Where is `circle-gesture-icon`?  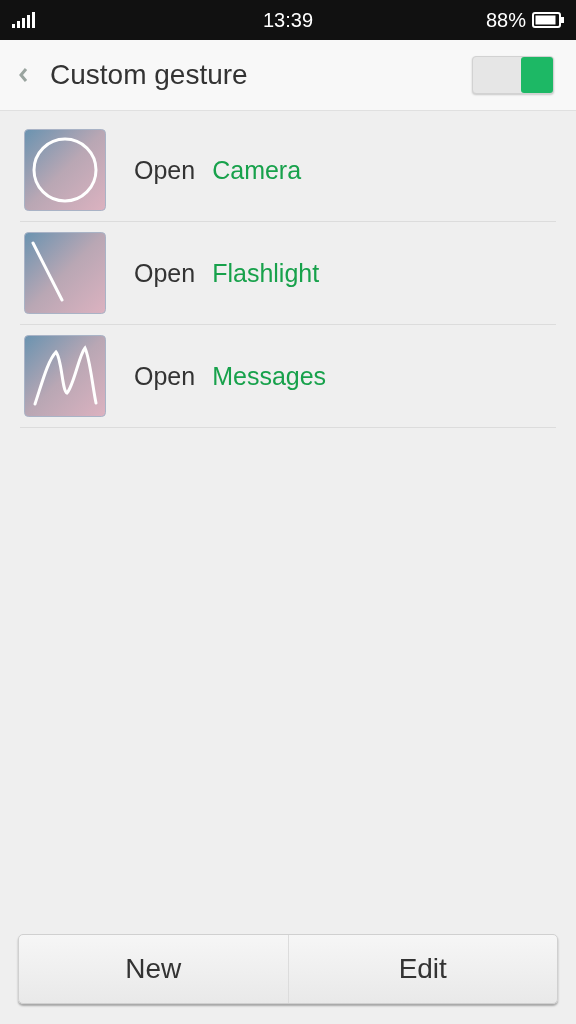 circle-gesture-icon is located at coordinates (65, 170).